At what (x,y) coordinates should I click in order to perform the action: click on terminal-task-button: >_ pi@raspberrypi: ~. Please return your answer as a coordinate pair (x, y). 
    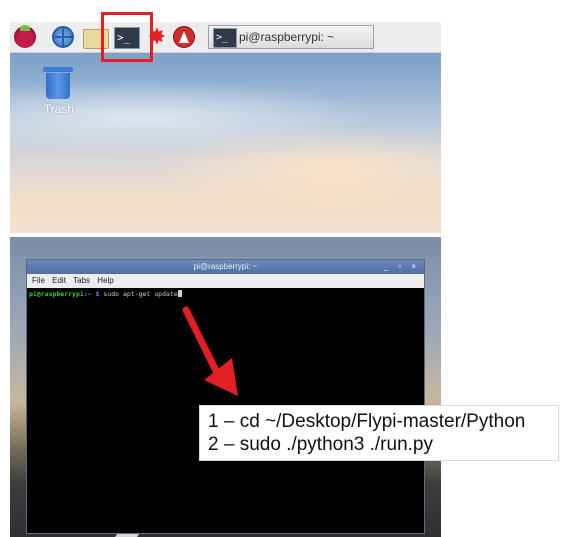
    Looking at the image, I should click on (291, 37).